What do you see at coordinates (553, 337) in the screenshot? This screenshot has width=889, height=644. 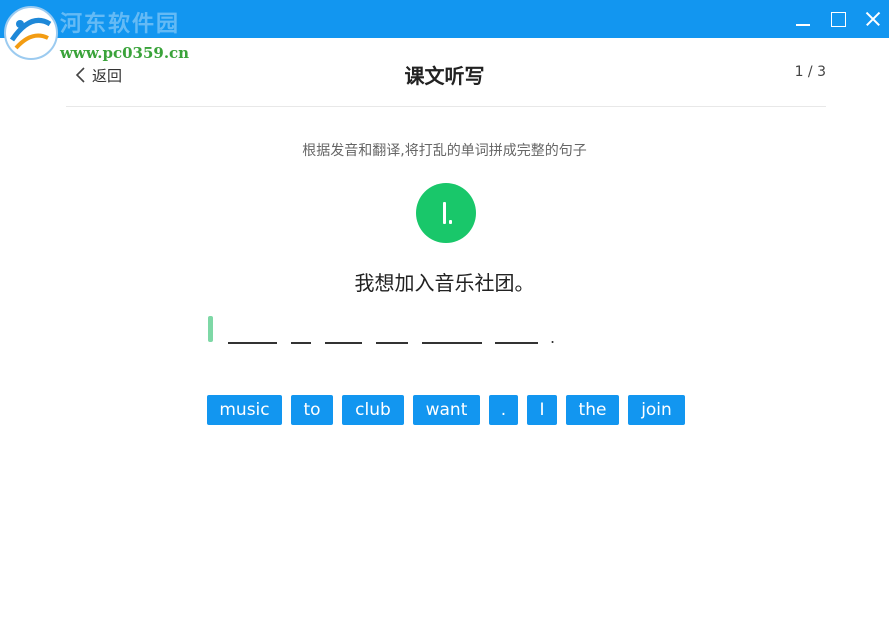 I see `answer-period: .` at bounding box center [553, 337].